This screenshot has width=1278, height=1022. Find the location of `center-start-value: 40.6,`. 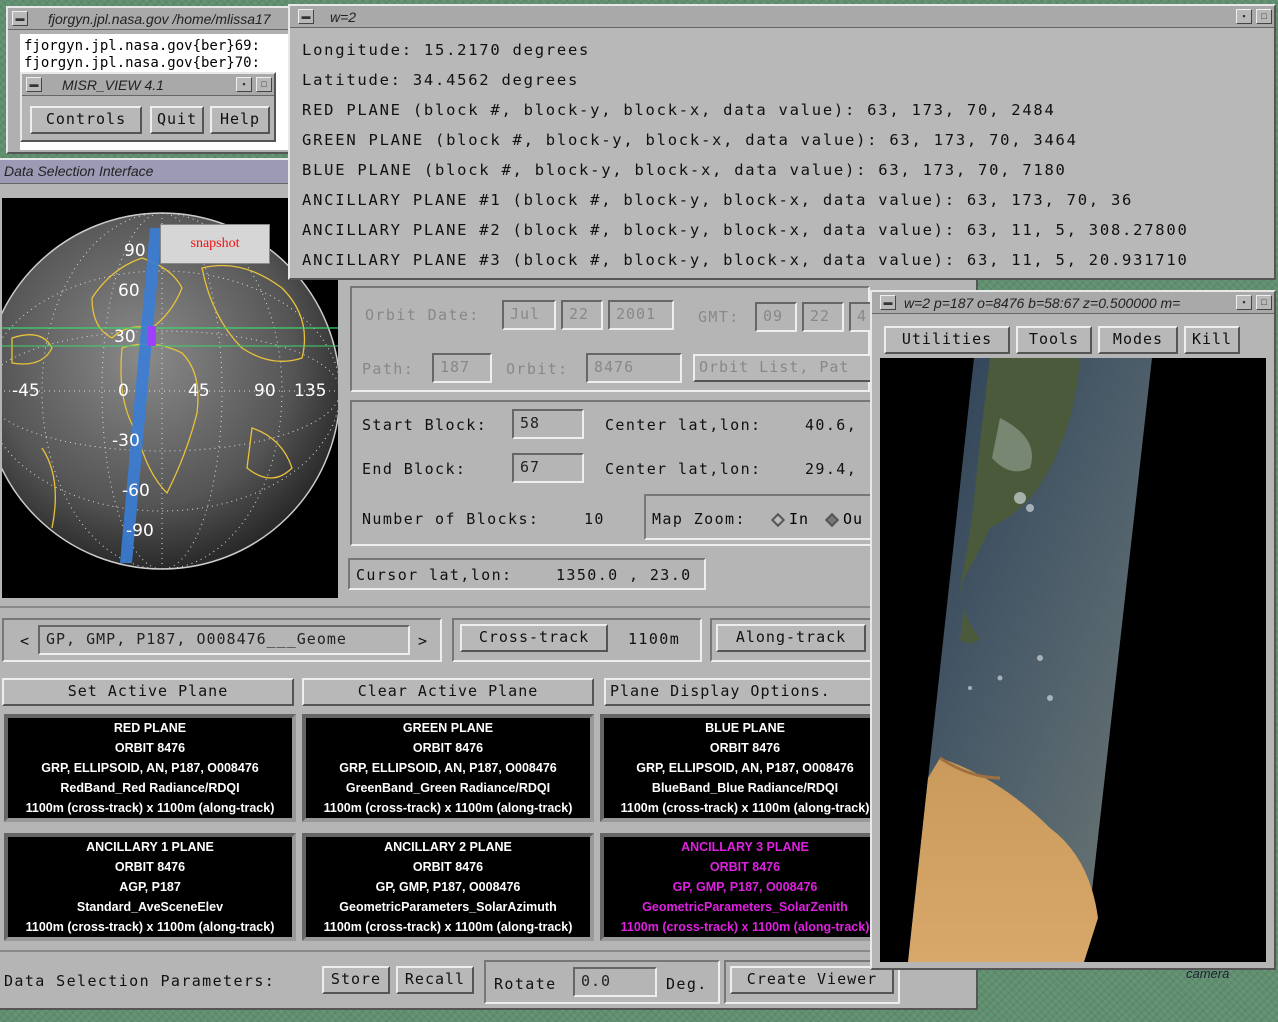

center-start-value: 40.6, is located at coordinates (831, 425).